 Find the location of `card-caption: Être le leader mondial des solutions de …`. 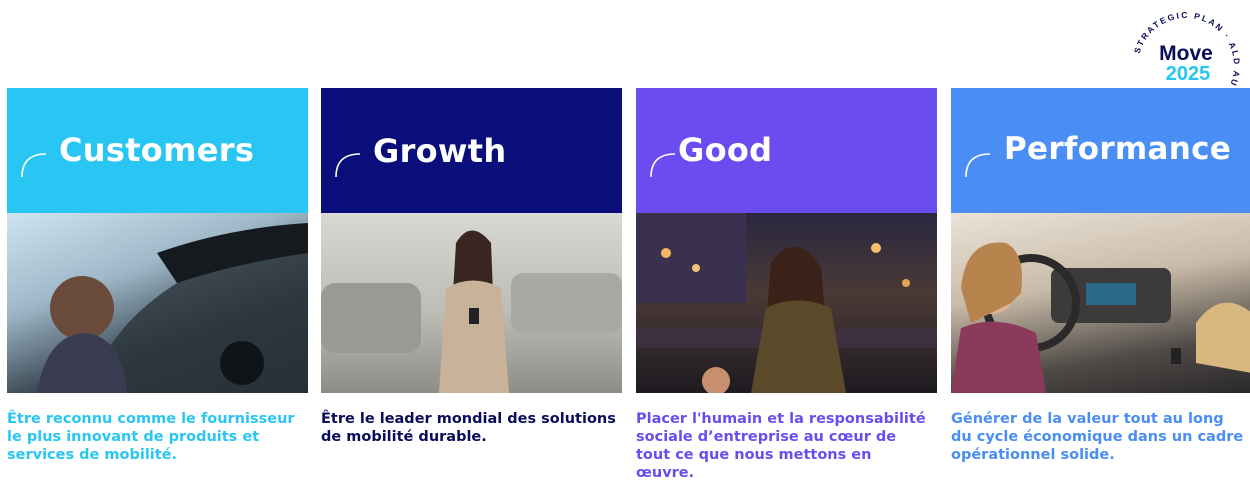

card-caption: Être le leader mondial des solutions de … is located at coordinates (468, 428).